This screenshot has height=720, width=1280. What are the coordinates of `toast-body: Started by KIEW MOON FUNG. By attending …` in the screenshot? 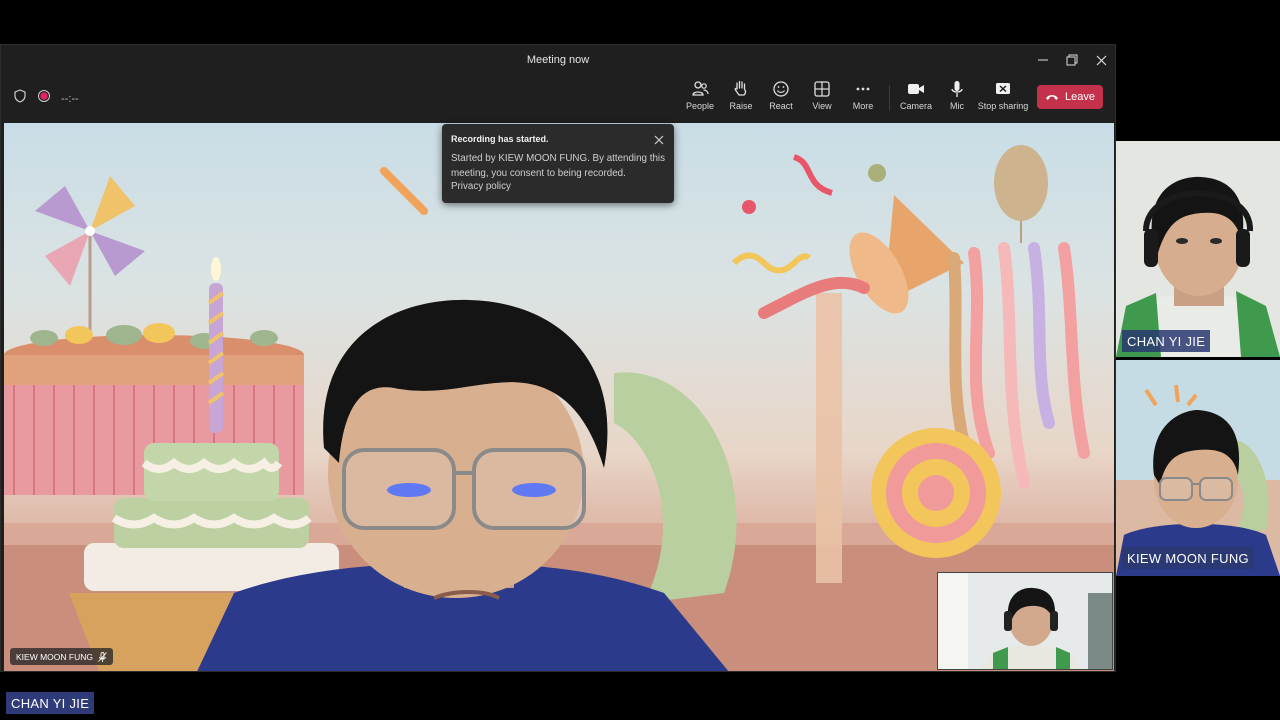 It's located at (558, 166).